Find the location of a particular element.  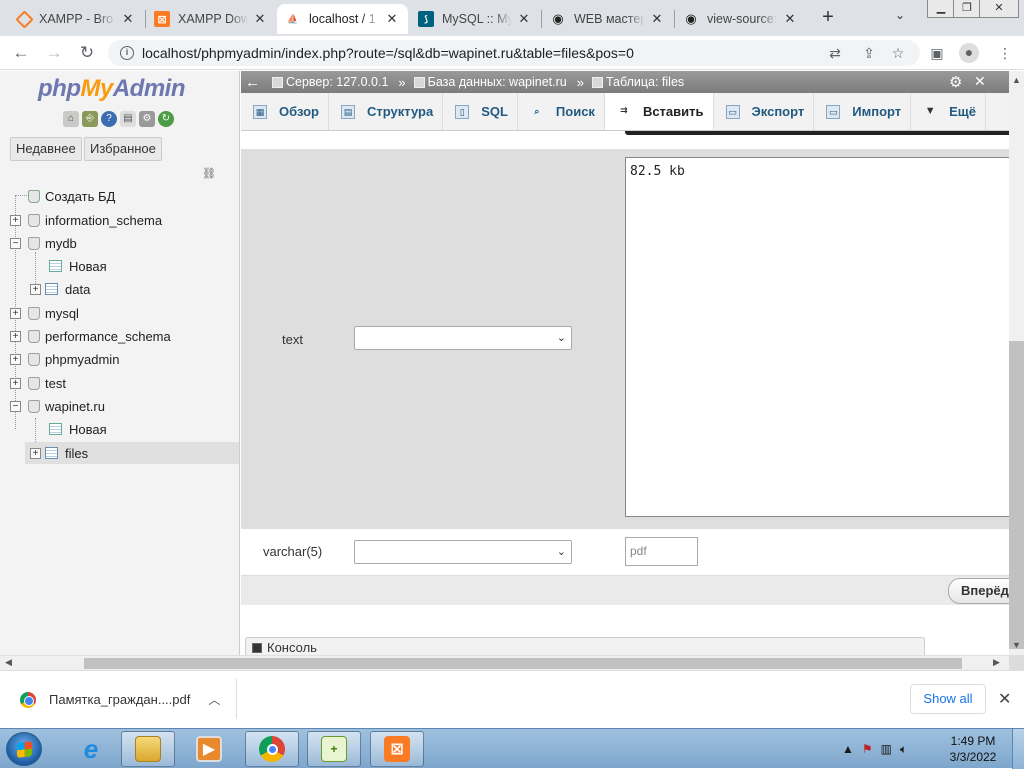

show-hidden-icons-arrow-icon: ▲ is located at coordinates (848, 749).